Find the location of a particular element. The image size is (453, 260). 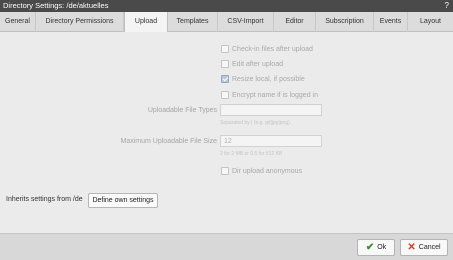

tab-templates: Templates is located at coordinates (193, 22).